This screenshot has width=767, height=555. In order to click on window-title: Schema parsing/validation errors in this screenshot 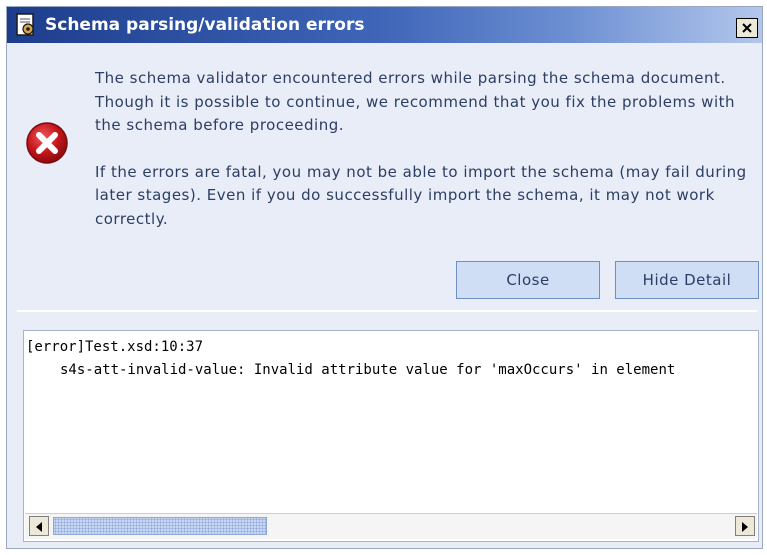, I will do `click(205, 25)`.